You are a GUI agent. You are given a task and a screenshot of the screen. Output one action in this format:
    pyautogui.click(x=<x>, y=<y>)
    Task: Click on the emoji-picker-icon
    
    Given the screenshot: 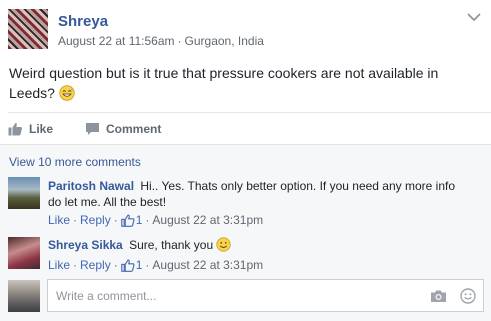 What is the action you would take?
    pyautogui.click(x=468, y=296)
    